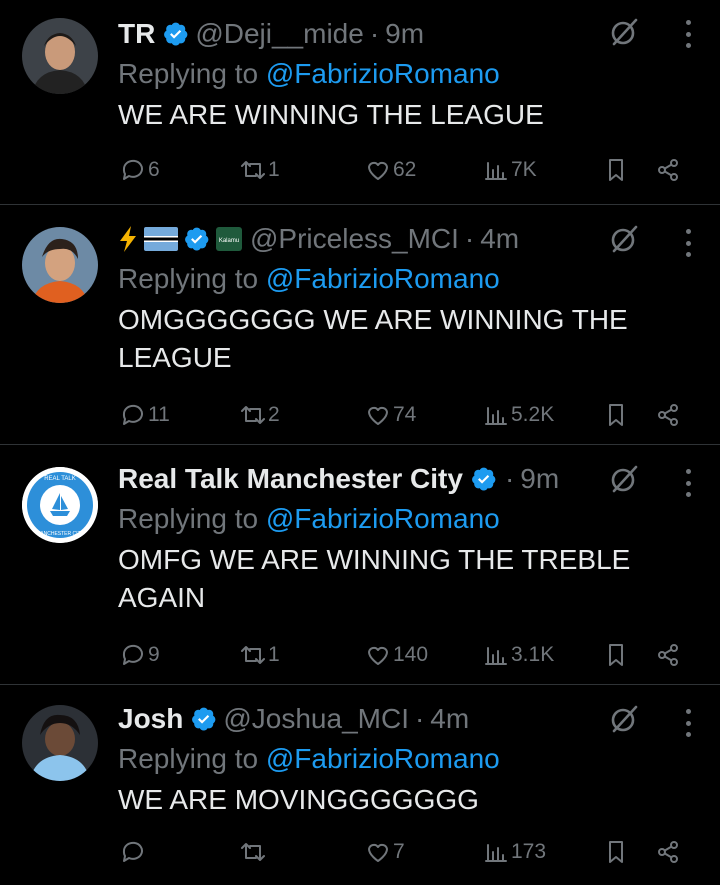 This screenshot has height=885, width=720. I want to click on views-button: 173, so click(541, 852).